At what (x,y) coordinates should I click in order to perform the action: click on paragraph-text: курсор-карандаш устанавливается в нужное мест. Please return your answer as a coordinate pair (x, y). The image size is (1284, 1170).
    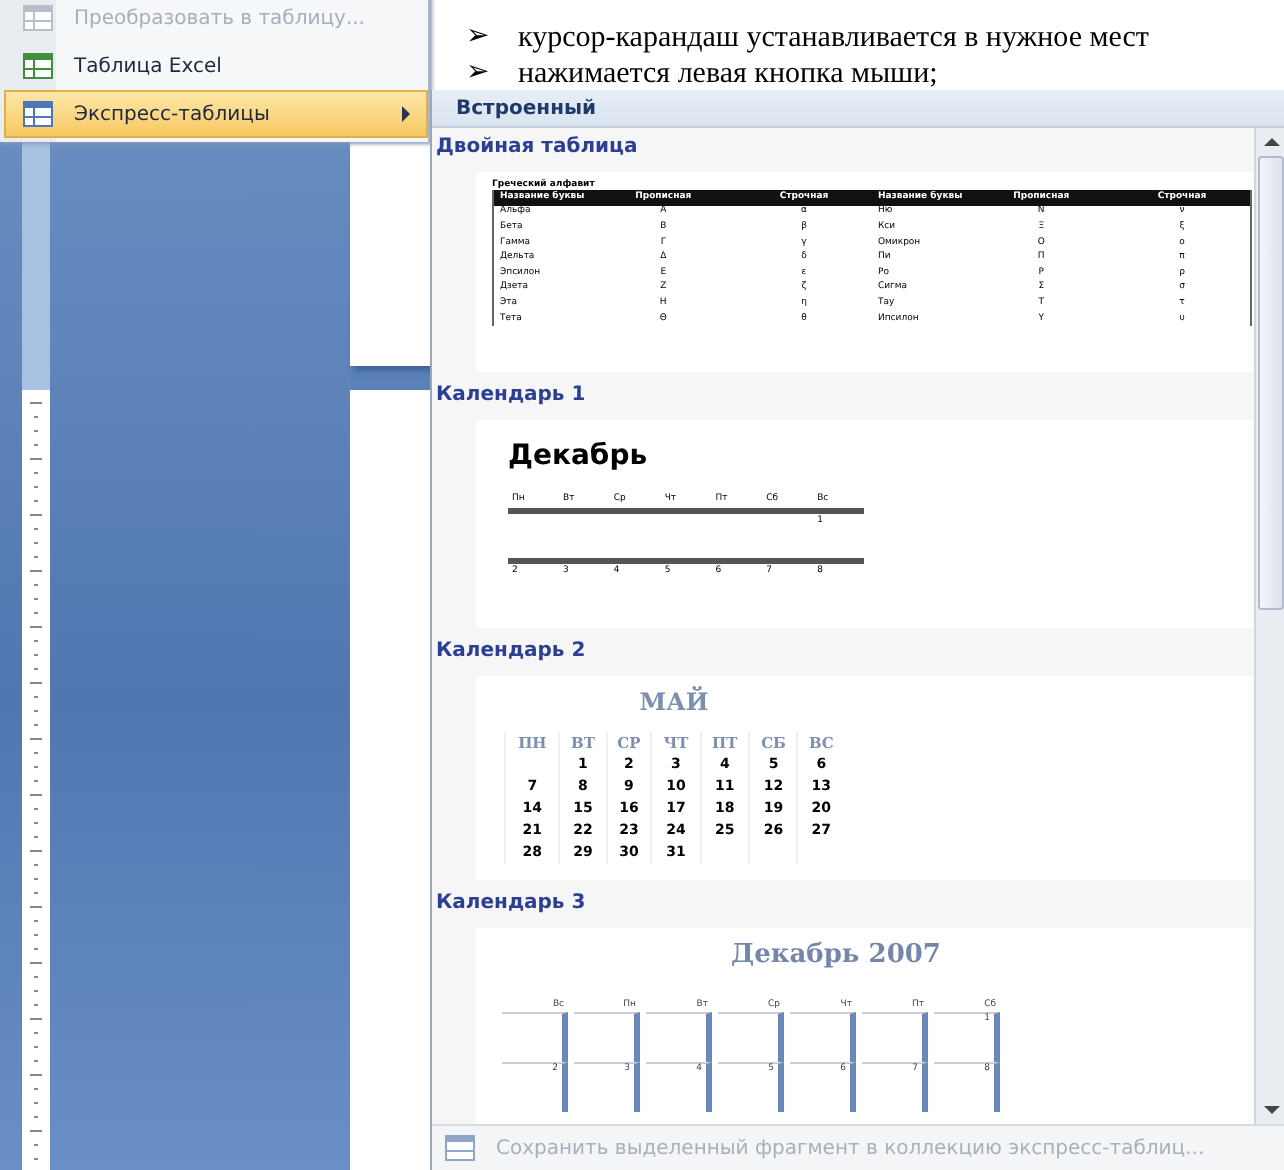
    Looking at the image, I should click on (833, 38).